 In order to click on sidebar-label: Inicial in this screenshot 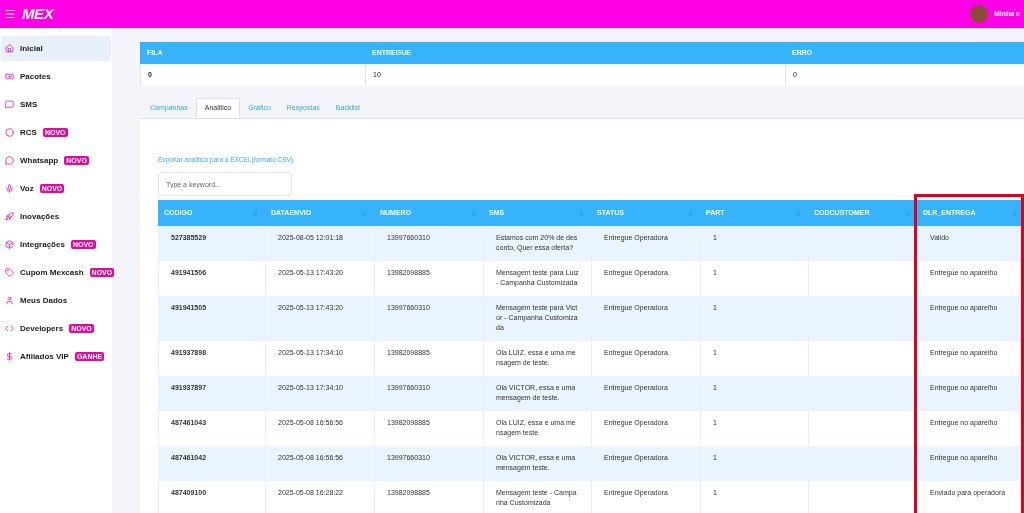, I will do `click(31, 48)`.